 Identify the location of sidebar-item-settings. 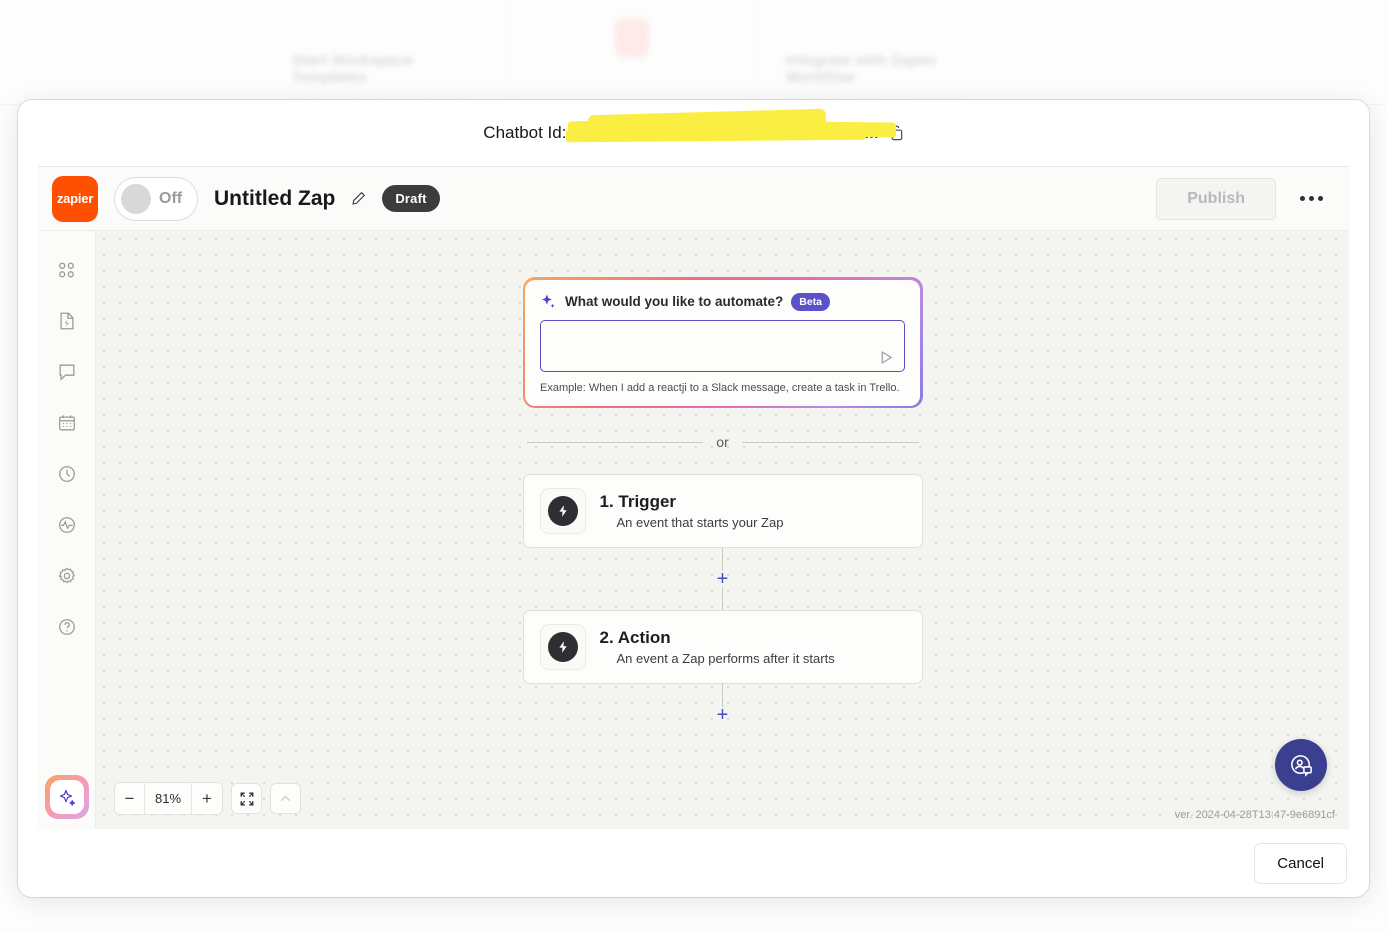
(67, 576).